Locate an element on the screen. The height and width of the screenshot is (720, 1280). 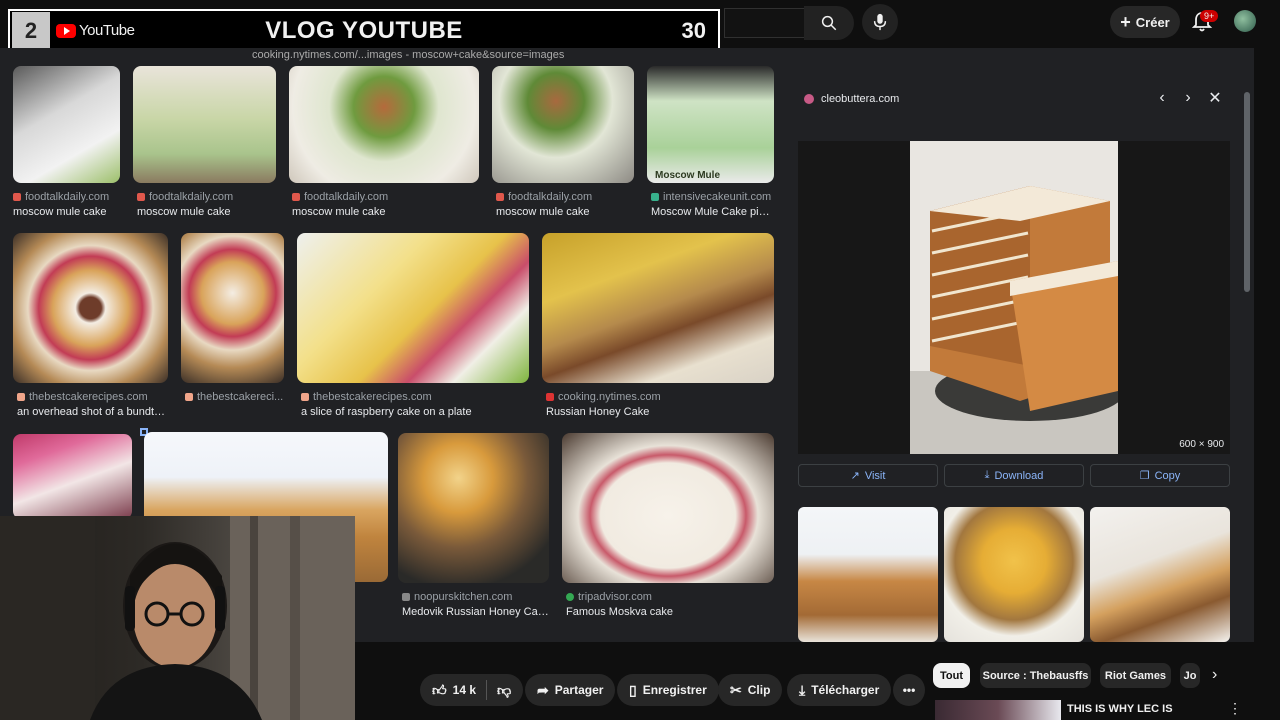
chip-source: Source : Thebausffs is located at coordinates (1035, 675).